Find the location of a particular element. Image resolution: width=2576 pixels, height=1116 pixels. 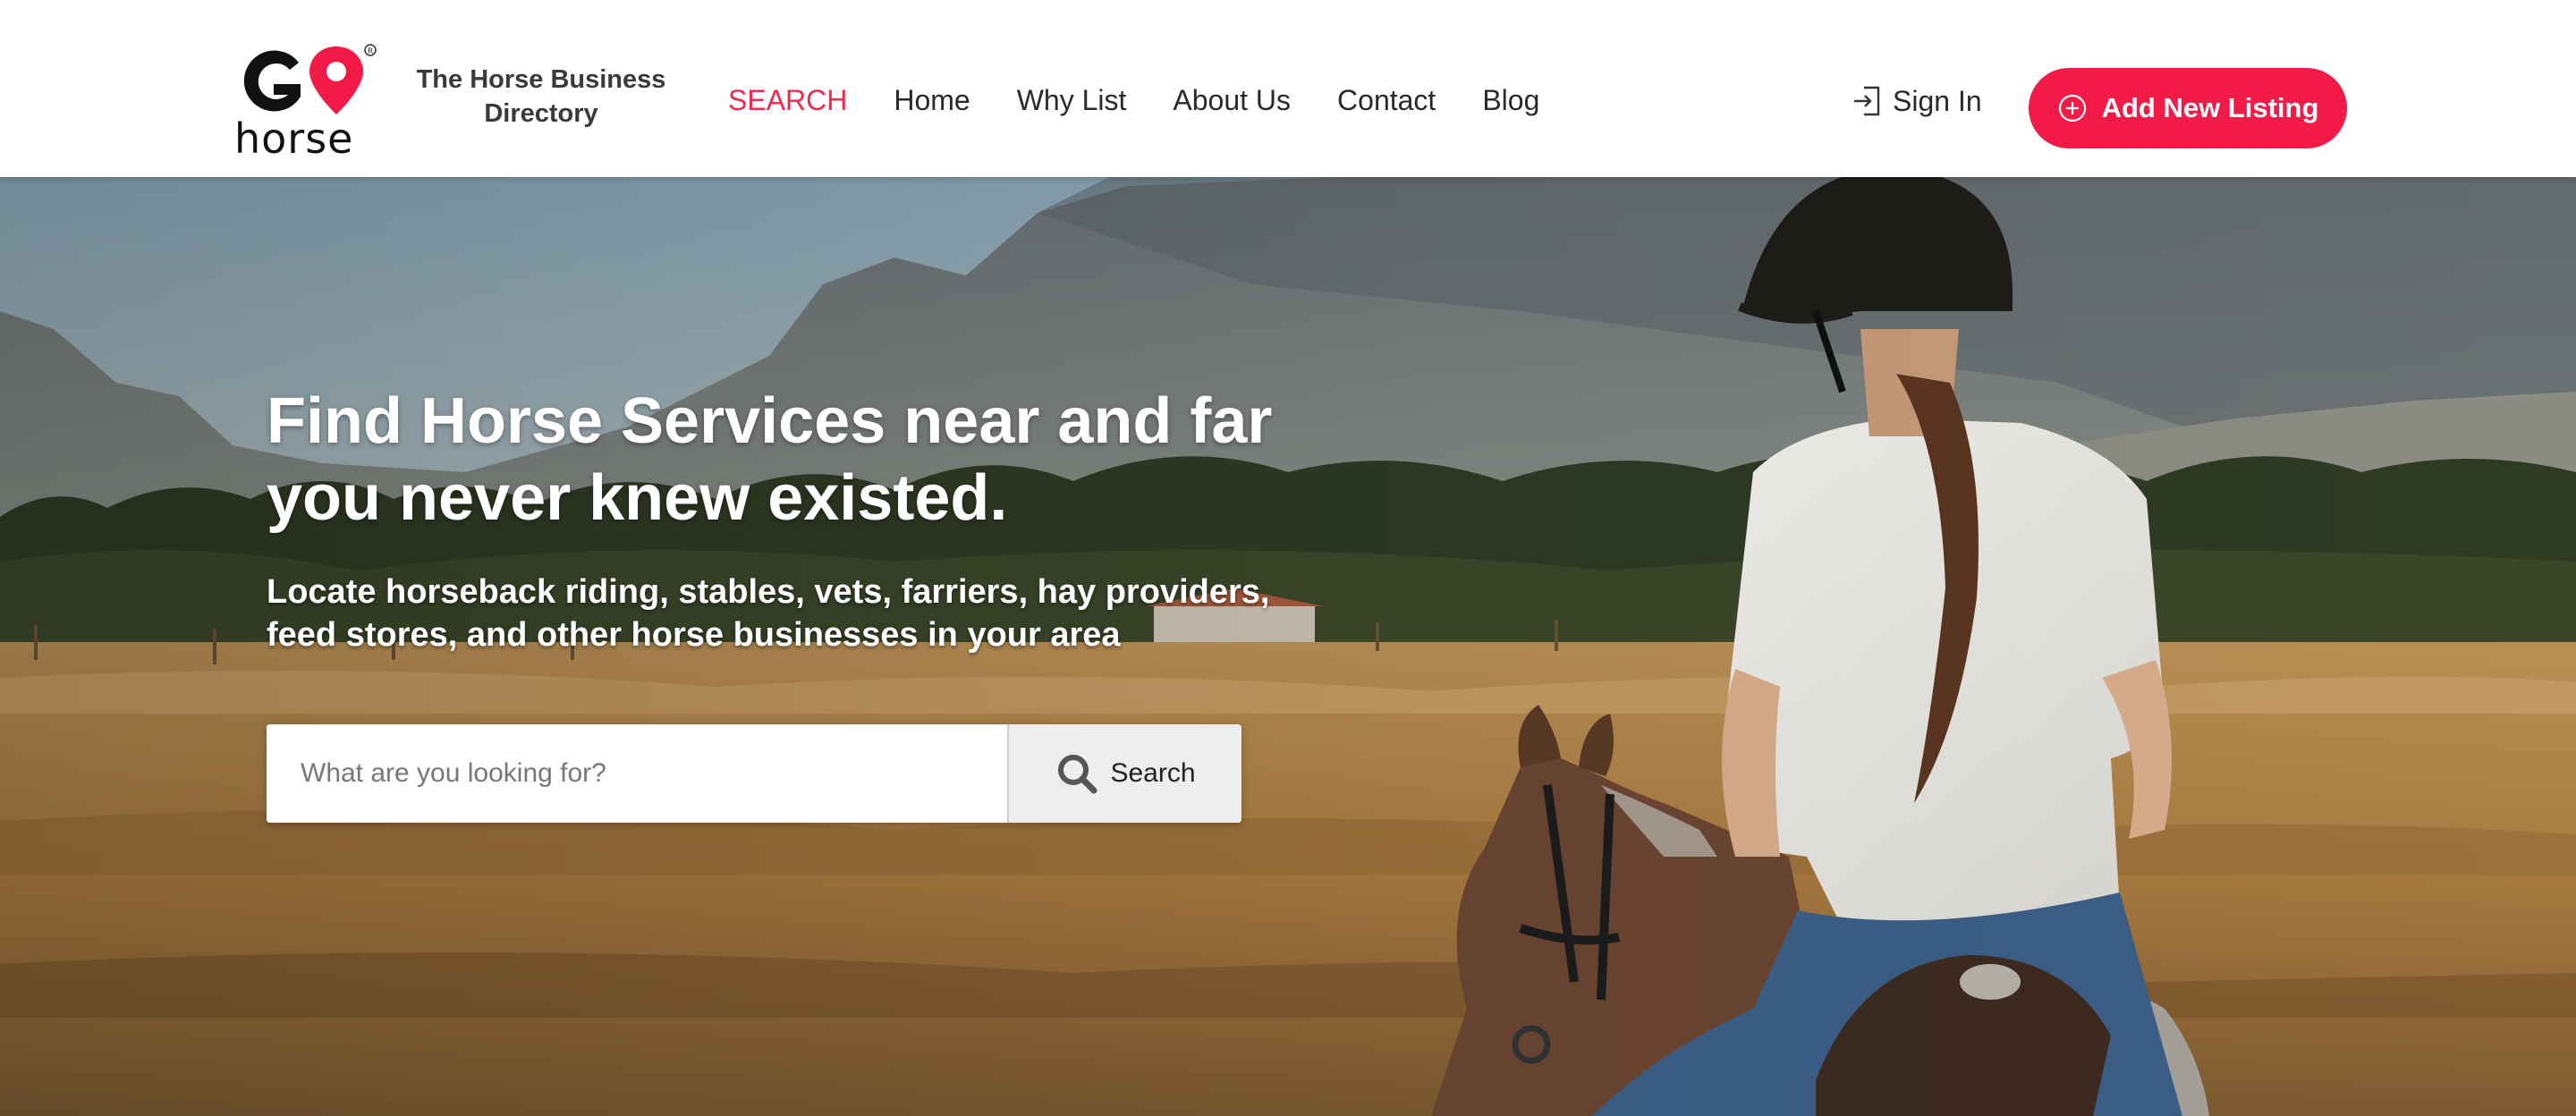

search-button: Search is located at coordinates (1124, 773).